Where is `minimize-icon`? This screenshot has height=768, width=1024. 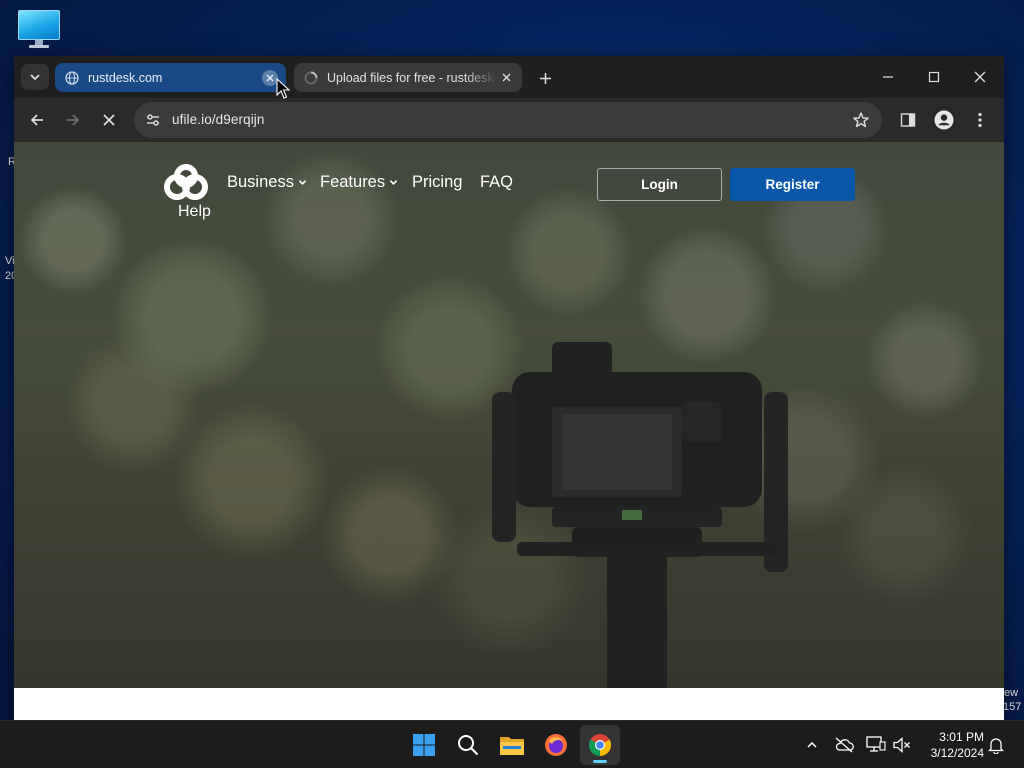 minimize-icon is located at coordinates (888, 77).